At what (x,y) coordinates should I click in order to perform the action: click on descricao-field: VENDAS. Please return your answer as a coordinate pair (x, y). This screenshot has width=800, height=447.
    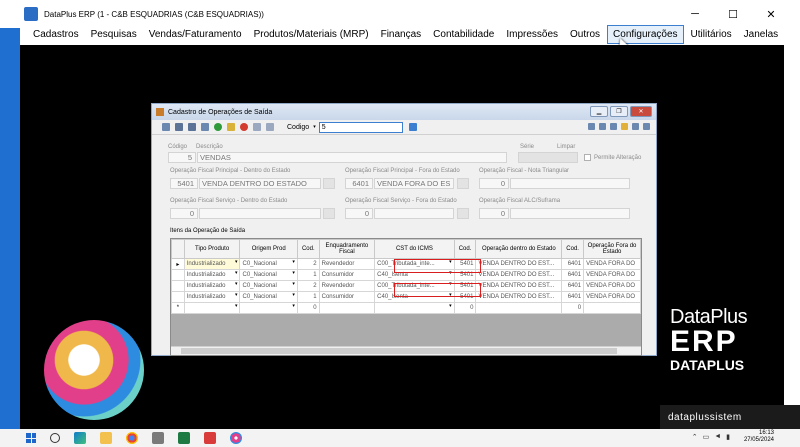
    Looking at the image, I should click on (352, 157).